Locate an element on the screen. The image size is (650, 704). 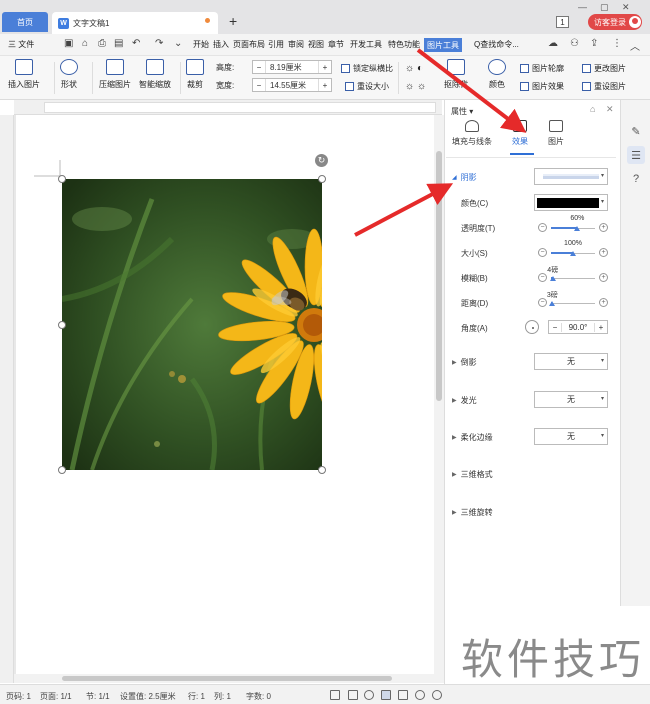
contrast-icon: ☼ ☼ is located at coordinates (415, 86).